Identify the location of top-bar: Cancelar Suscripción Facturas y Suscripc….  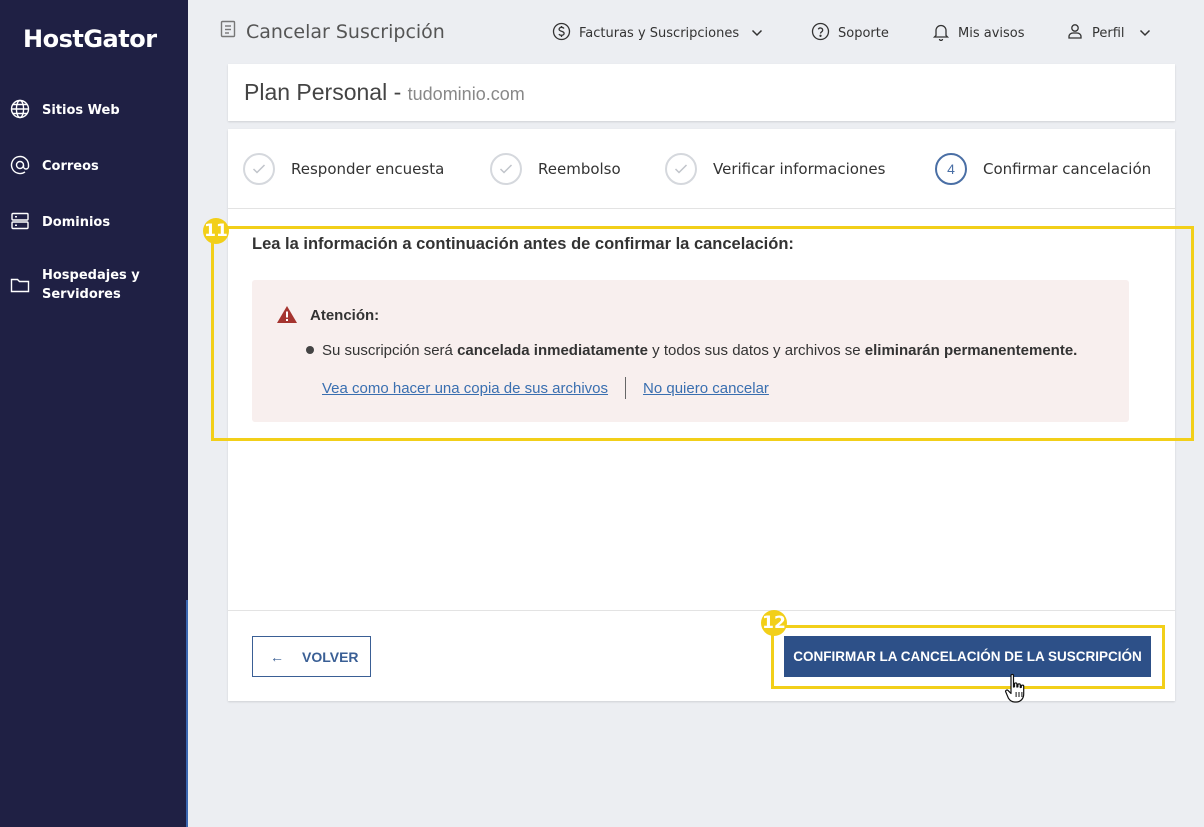
(696, 32).